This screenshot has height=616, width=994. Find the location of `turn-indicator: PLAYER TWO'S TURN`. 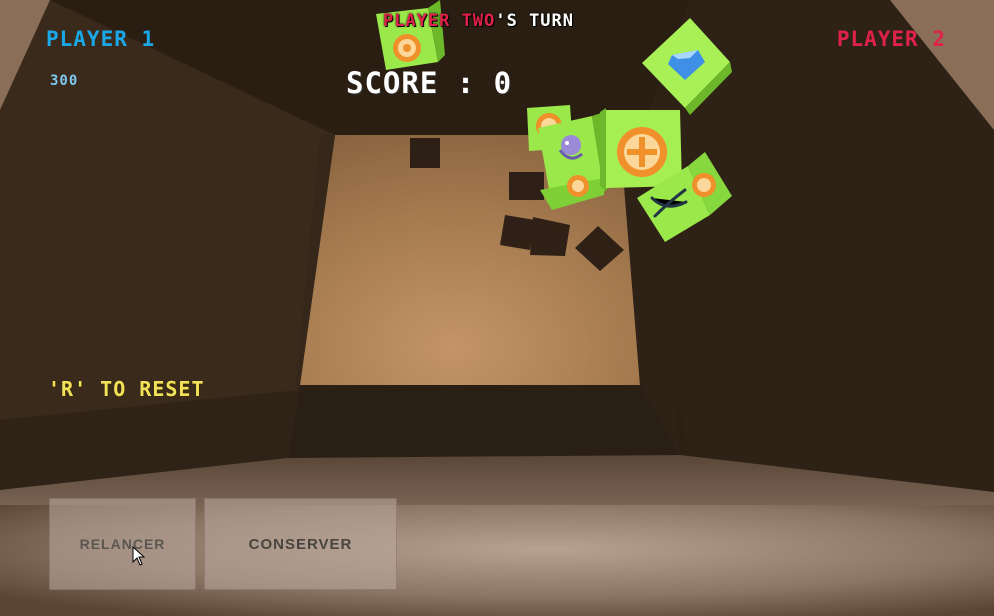

turn-indicator: PLAYER TWO'S TURN is located at coordinates (478, 21).